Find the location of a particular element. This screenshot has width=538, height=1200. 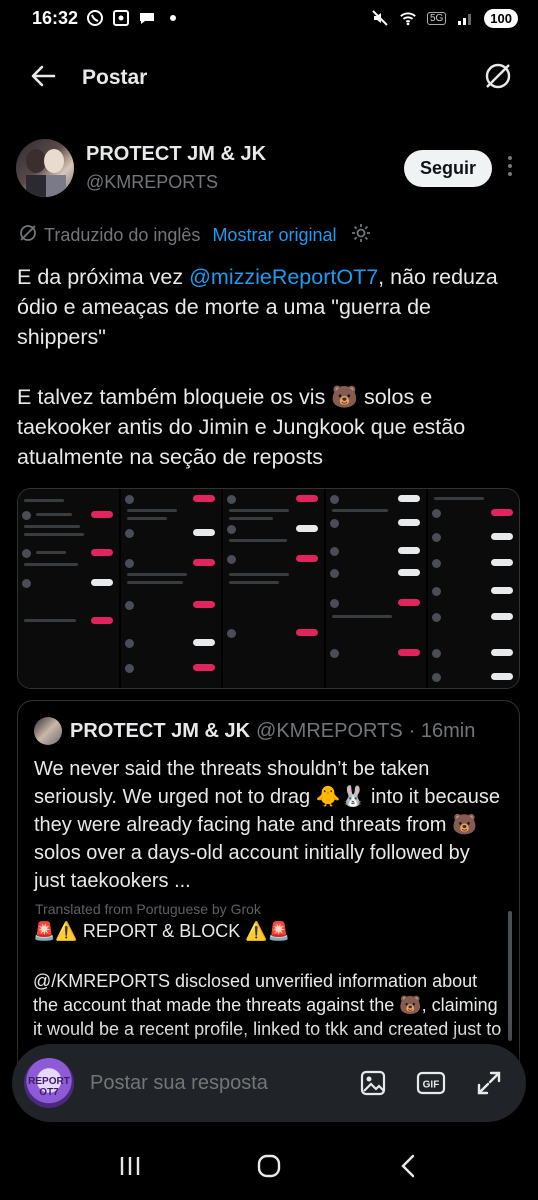

mention-link: @mizzieReportOT7 is located at coordinates (283, 277).